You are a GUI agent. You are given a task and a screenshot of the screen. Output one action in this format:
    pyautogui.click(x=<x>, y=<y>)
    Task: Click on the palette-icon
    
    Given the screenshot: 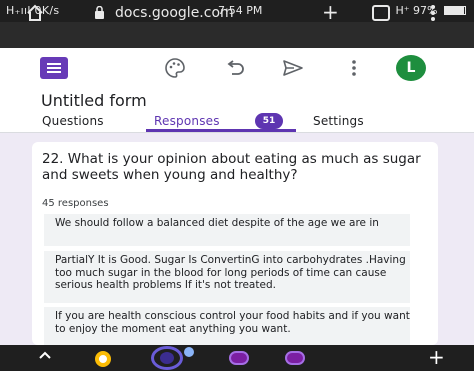 What is the action you would take?
    pyautogui.click(x=175, y=68)
    